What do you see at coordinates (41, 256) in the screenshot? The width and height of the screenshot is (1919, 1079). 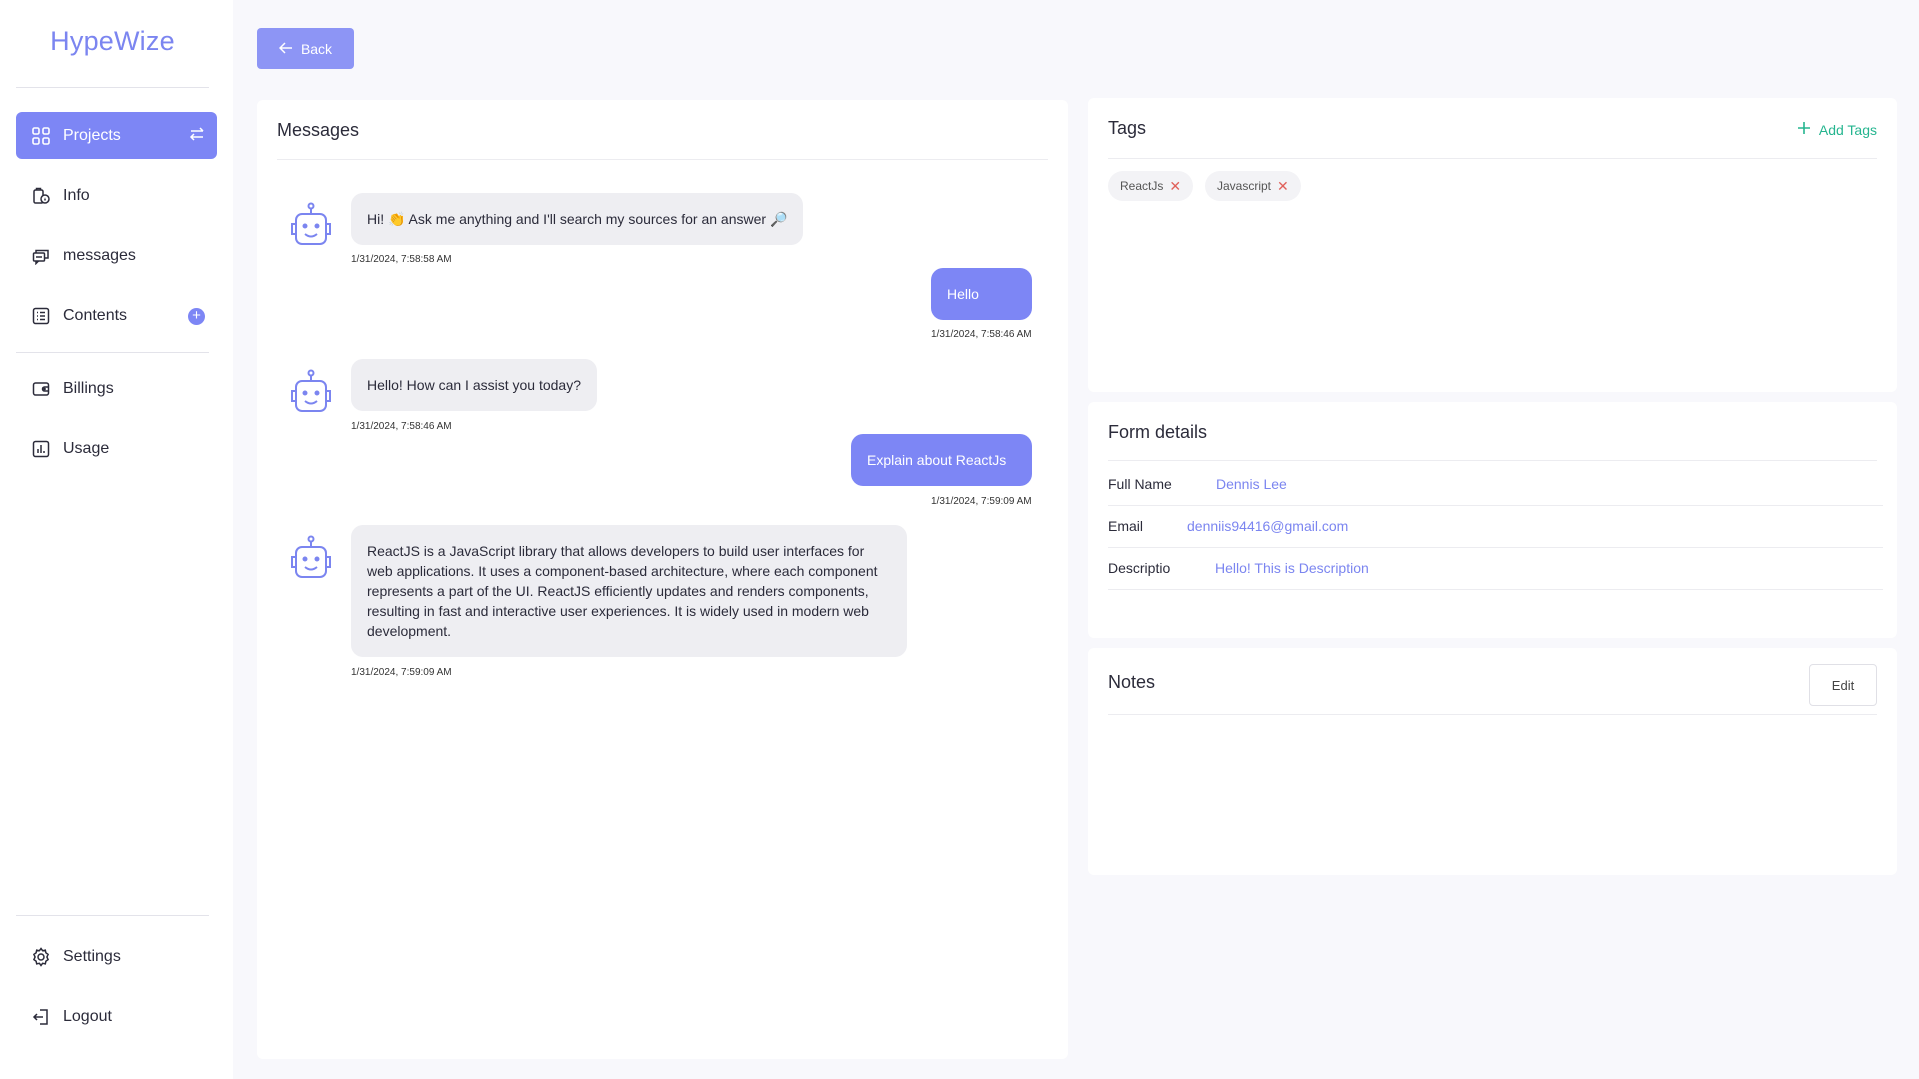 I see `chat-icon` at bounding box center [41, 256].